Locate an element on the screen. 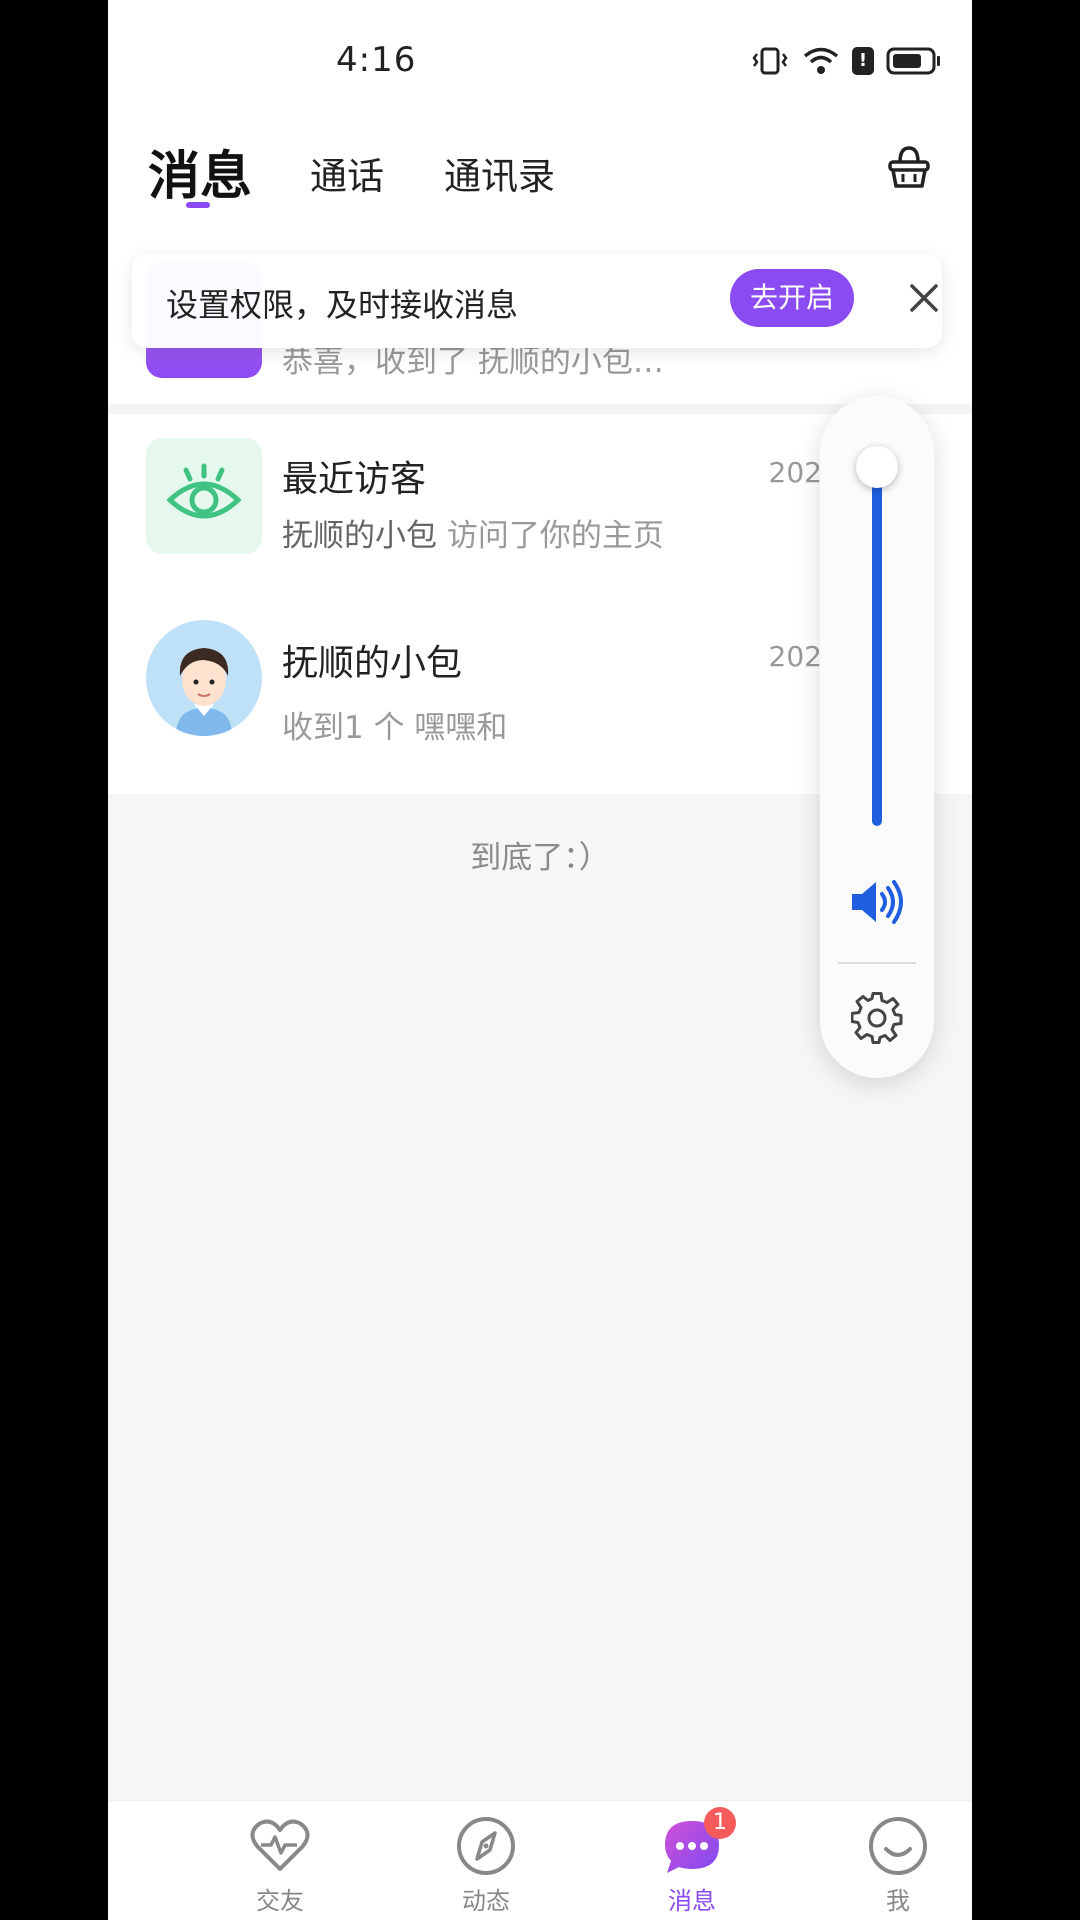  volume-slider-thumb is located at coordinates (877, 467).